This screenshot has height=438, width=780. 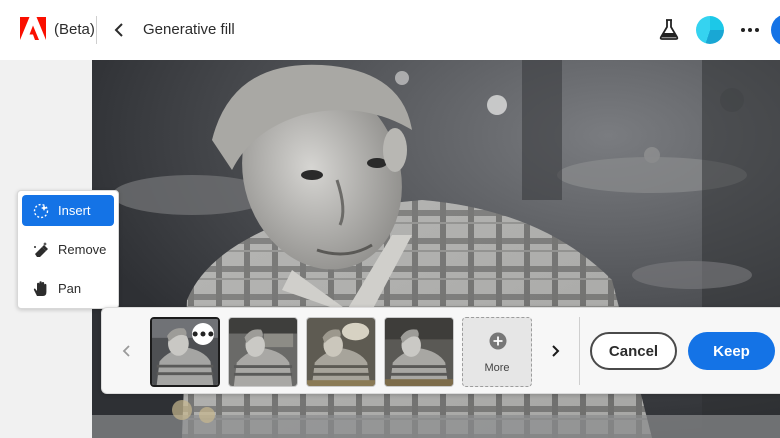 What do you see at coordinates (497, 352) in the screenshot?
I see `more-variations-button: More` at bounding box center [497, 352].